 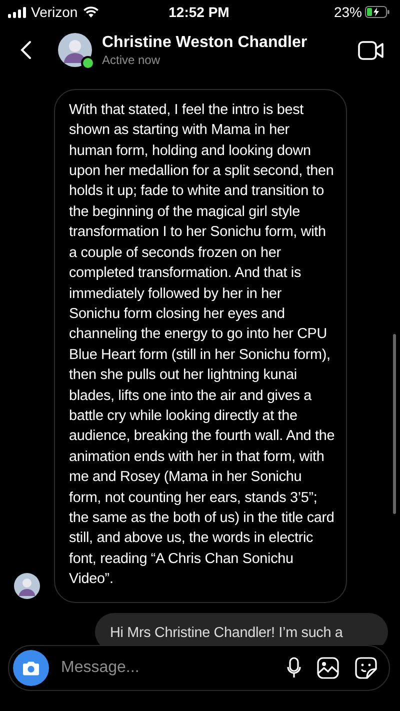 I want to click on microphone-icon, so click(x=294, y=668).